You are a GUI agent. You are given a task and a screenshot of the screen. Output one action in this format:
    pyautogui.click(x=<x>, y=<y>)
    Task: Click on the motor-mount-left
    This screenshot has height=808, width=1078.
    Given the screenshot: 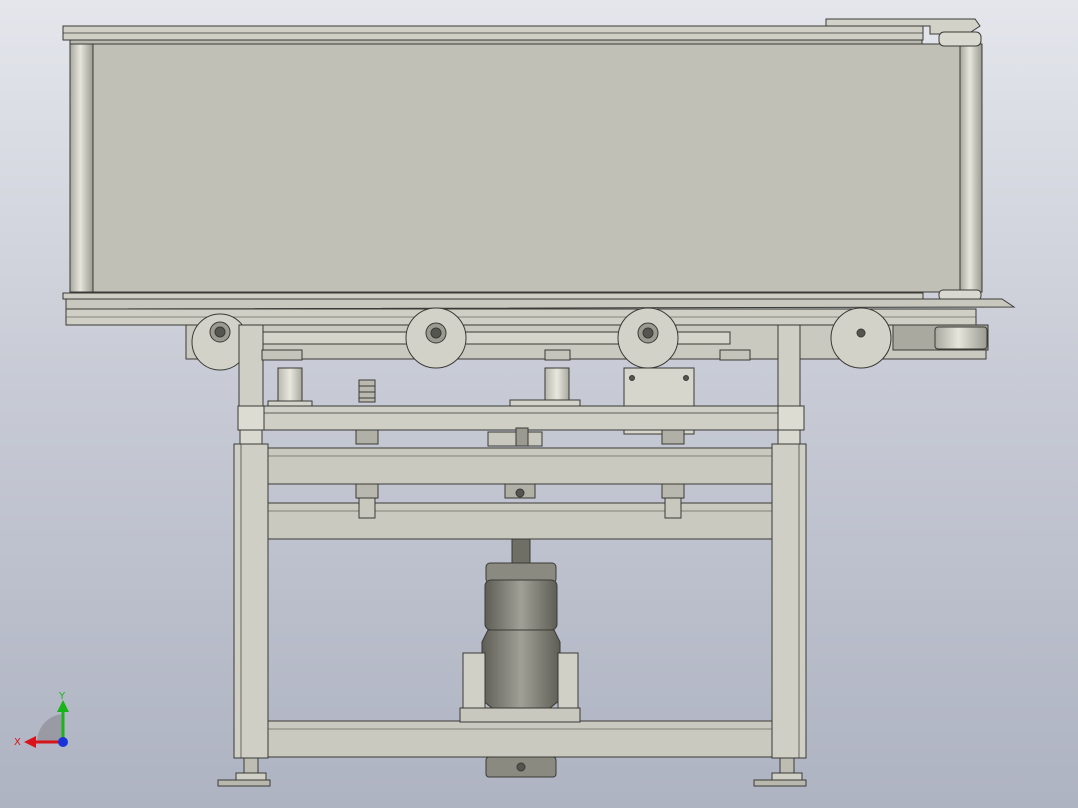 What is the action you would take?
    pyautogui.click(x=474, y=680)
    